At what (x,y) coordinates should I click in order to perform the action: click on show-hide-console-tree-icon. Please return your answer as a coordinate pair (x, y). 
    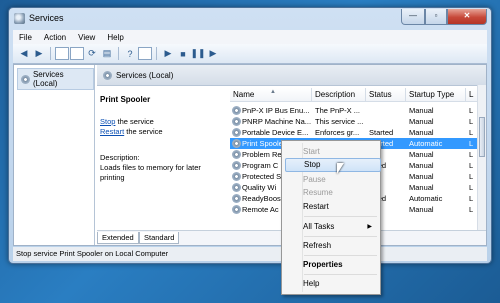
    Looking at the image, I should click on (62, 53).